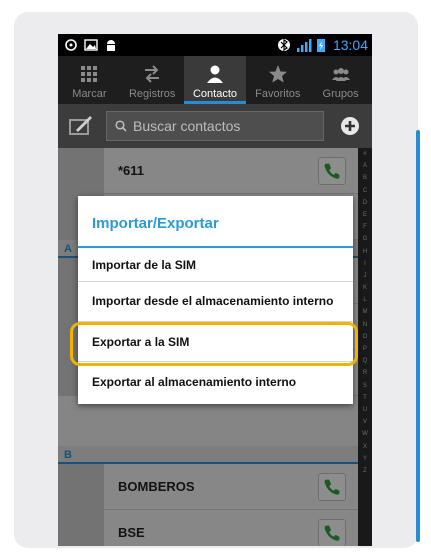  What do you see at coordinates (284, 45) in the screenshot?
I see `bluetooth-icon` at bounding box center [284, 45].